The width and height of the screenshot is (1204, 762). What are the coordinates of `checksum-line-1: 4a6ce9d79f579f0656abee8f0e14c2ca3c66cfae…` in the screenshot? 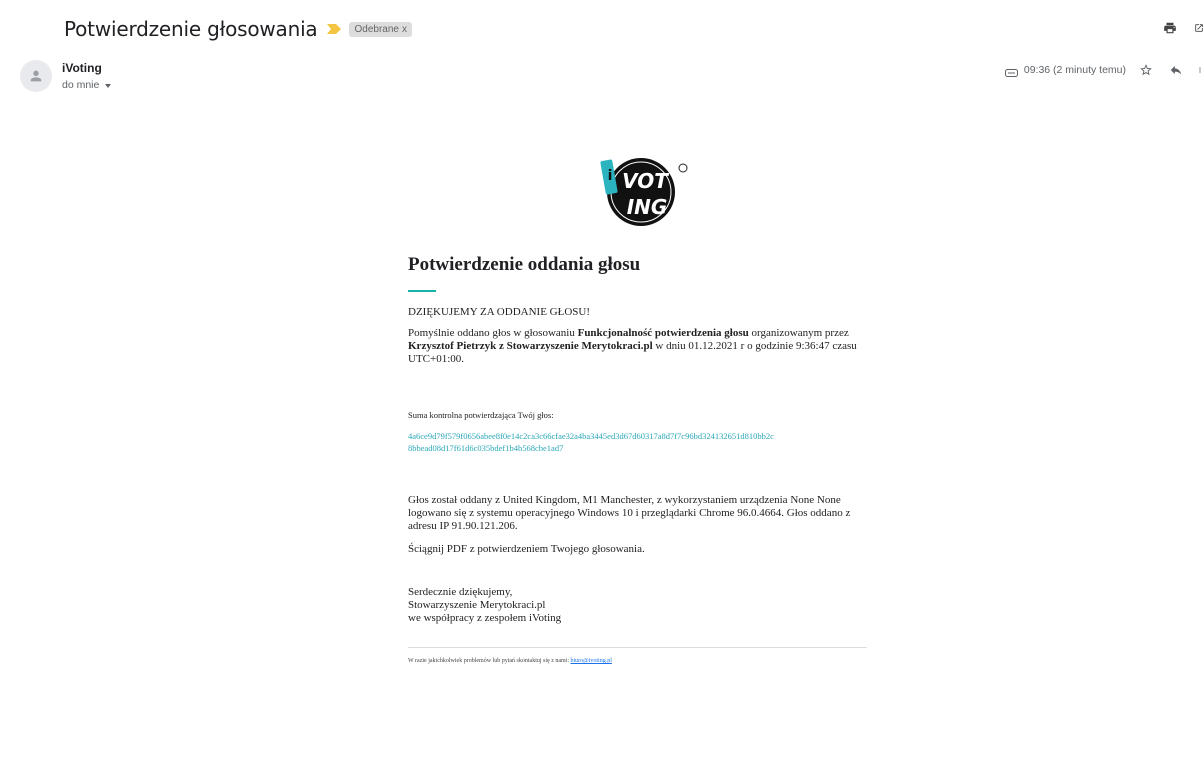 It's located at (591, 436).